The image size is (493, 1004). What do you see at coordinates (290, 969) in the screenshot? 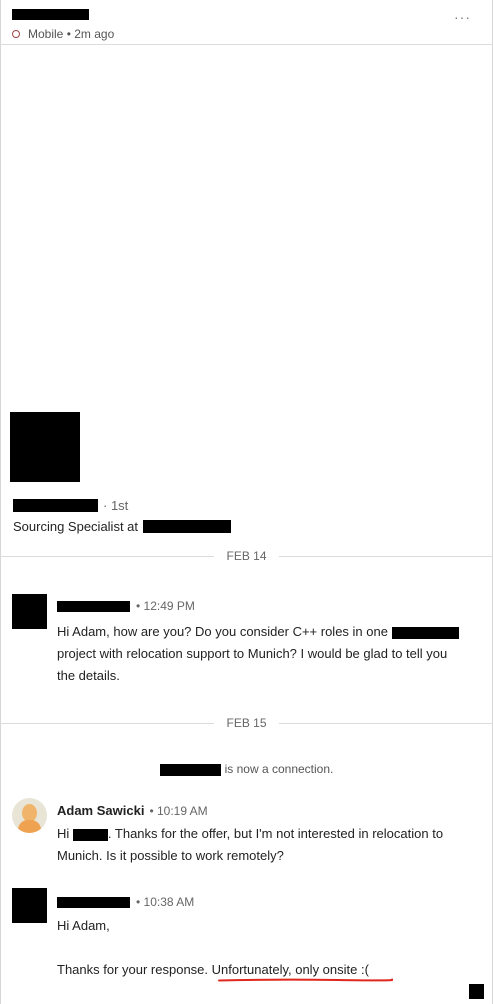
I see `highlighted-text: Unfortunately, only onsite :(` at bounding box center [290, 969].